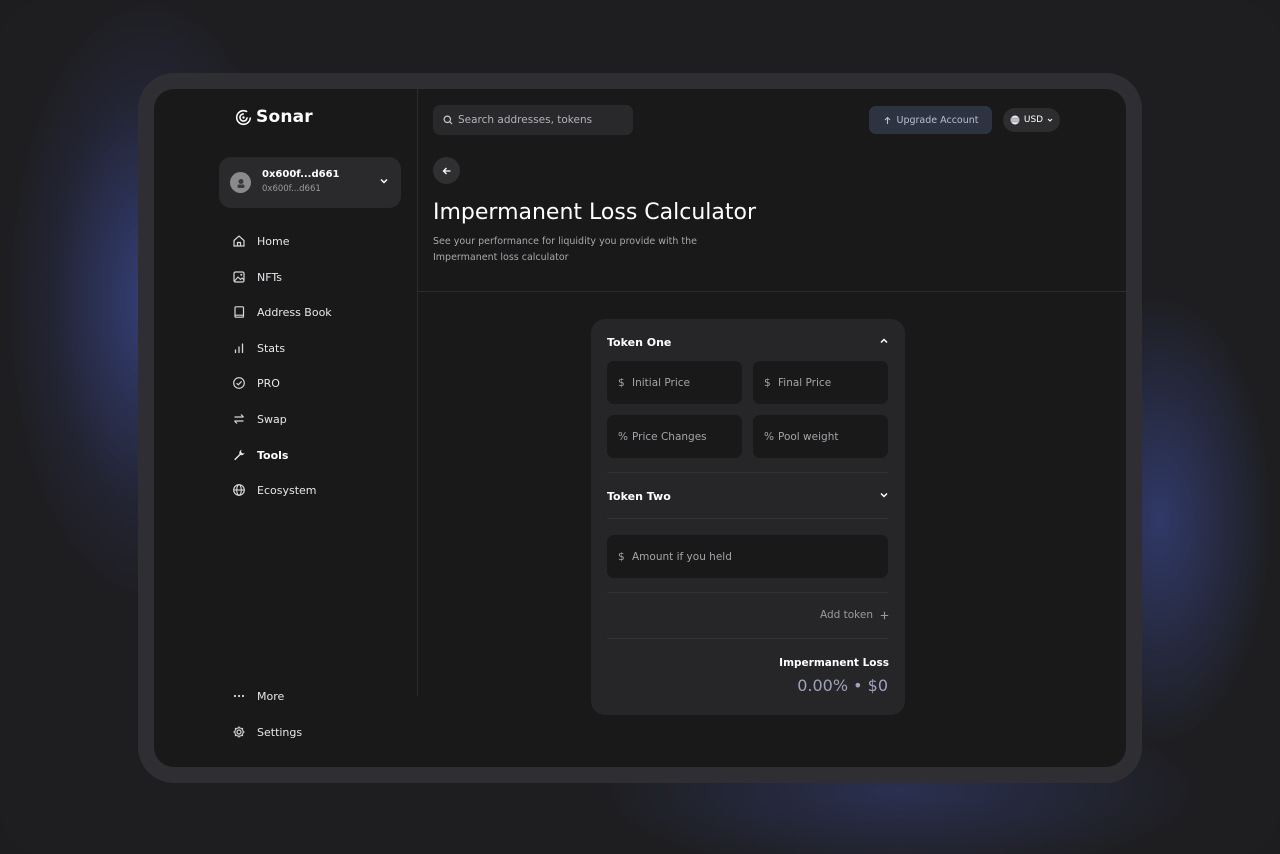  I want to click on add-token-button: Add token, so click(854, 615).